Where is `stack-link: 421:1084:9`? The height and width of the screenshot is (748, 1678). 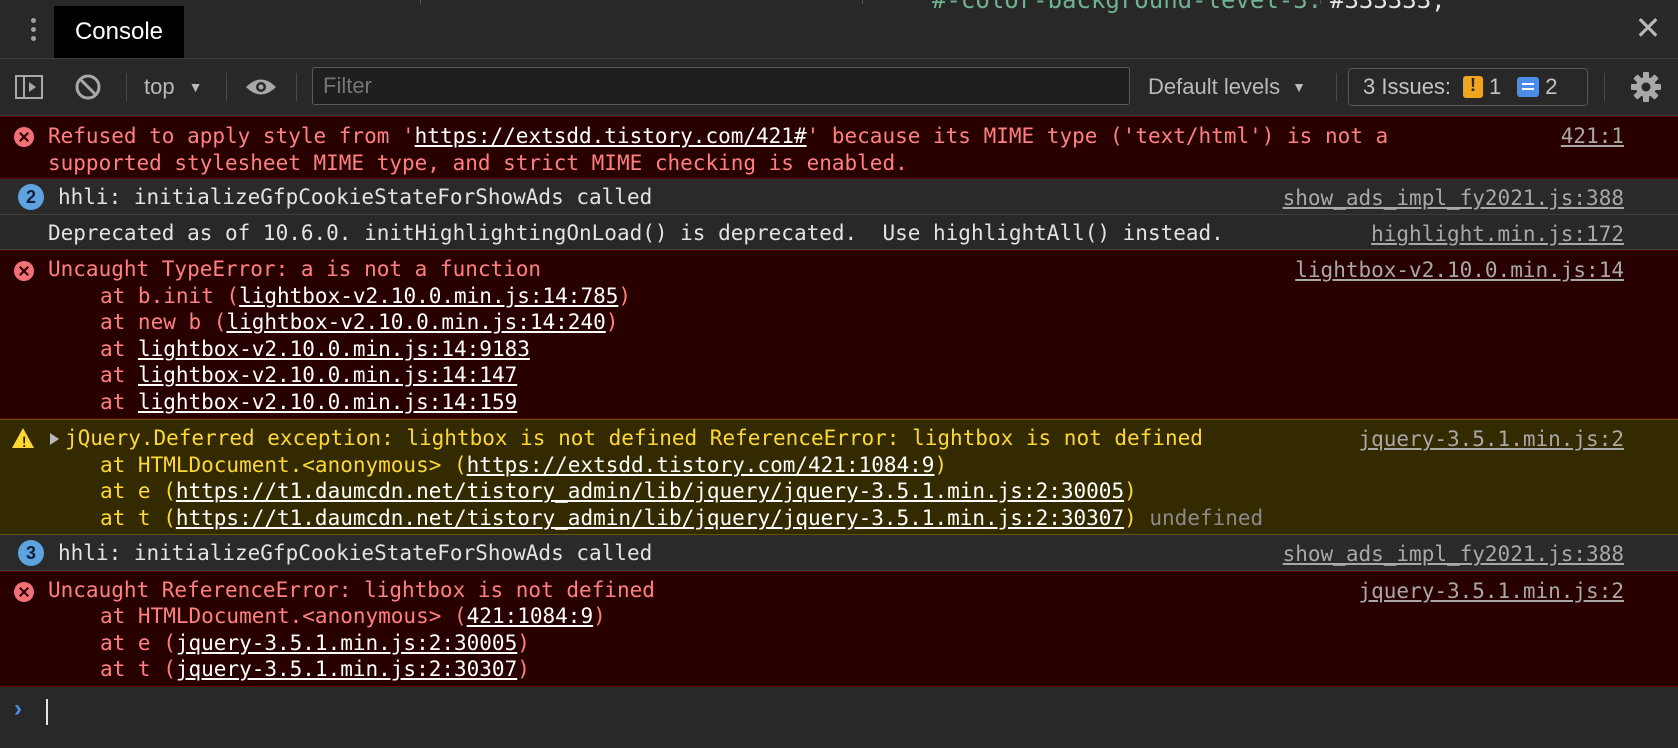
stack-link: 421:1084:9 is located at coordinates (530, 616).